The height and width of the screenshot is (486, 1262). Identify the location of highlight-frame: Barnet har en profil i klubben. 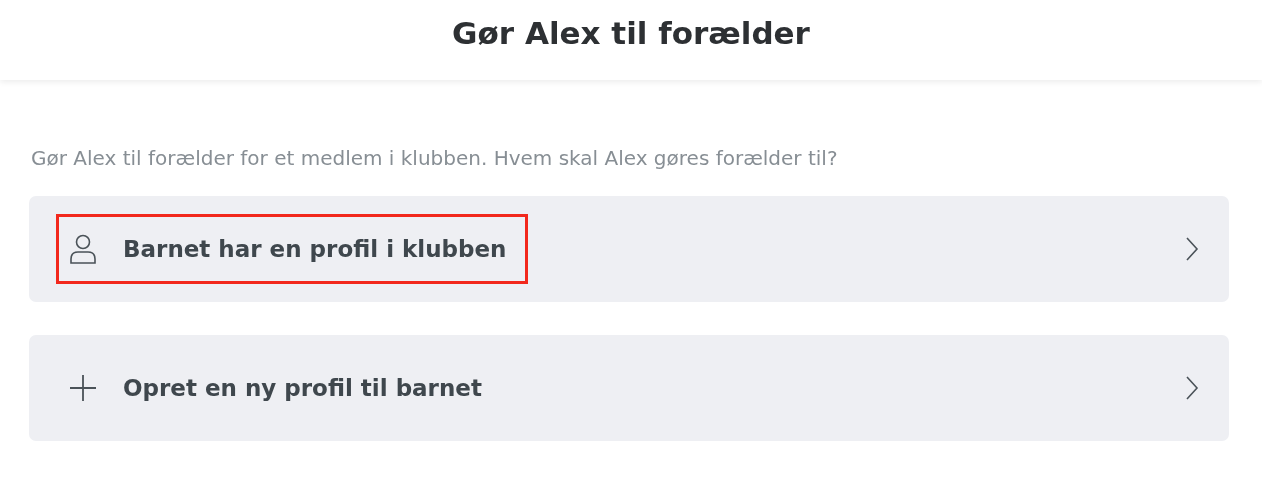
(292, 249).